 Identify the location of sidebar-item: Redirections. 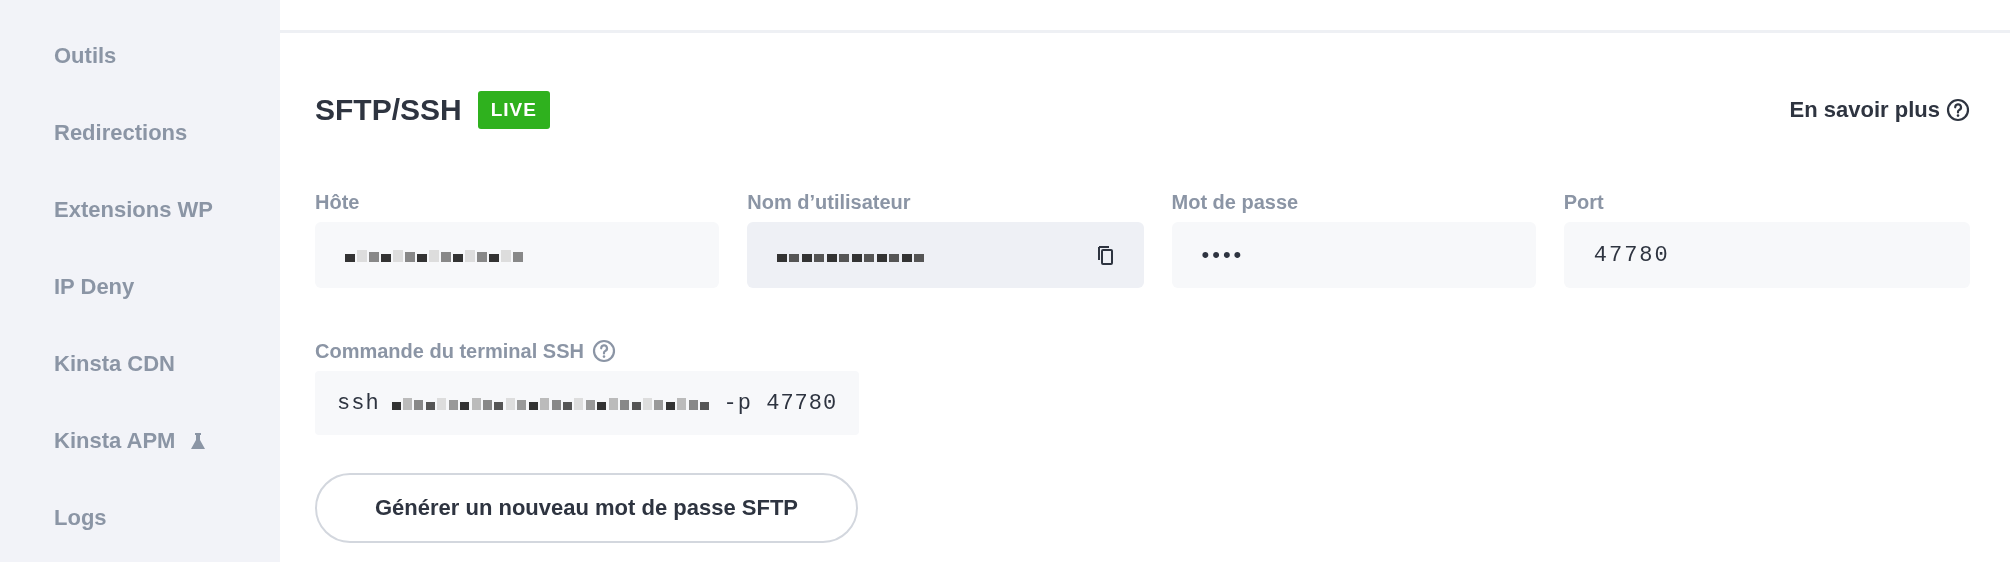
(121, 132).